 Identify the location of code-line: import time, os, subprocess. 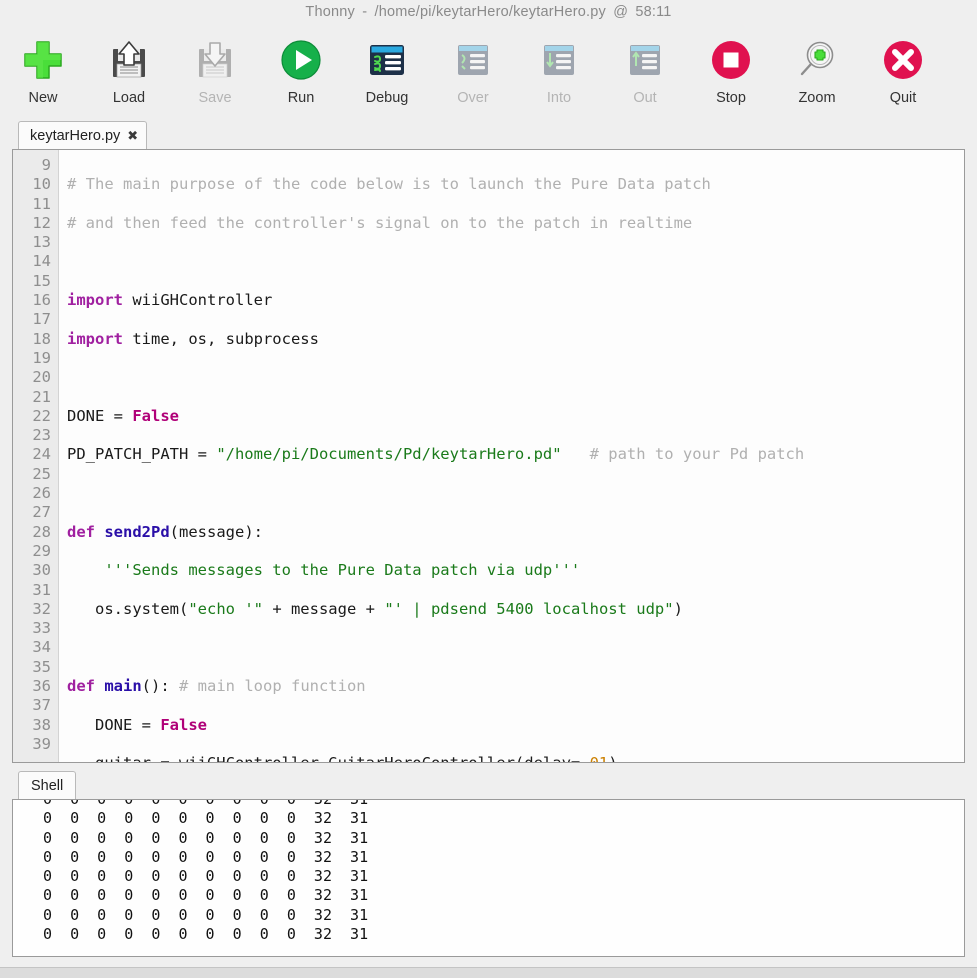
(193, 338).